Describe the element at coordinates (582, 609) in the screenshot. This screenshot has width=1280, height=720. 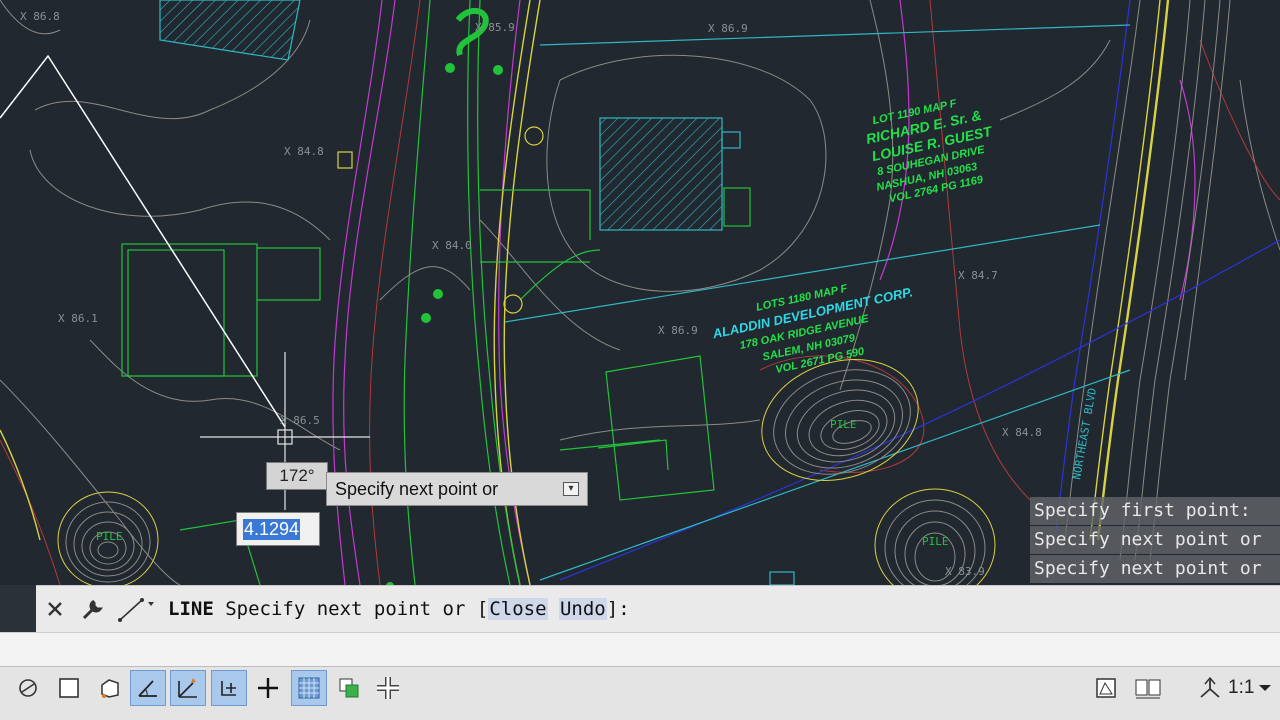
I see `option-undo: Undo` at that location.